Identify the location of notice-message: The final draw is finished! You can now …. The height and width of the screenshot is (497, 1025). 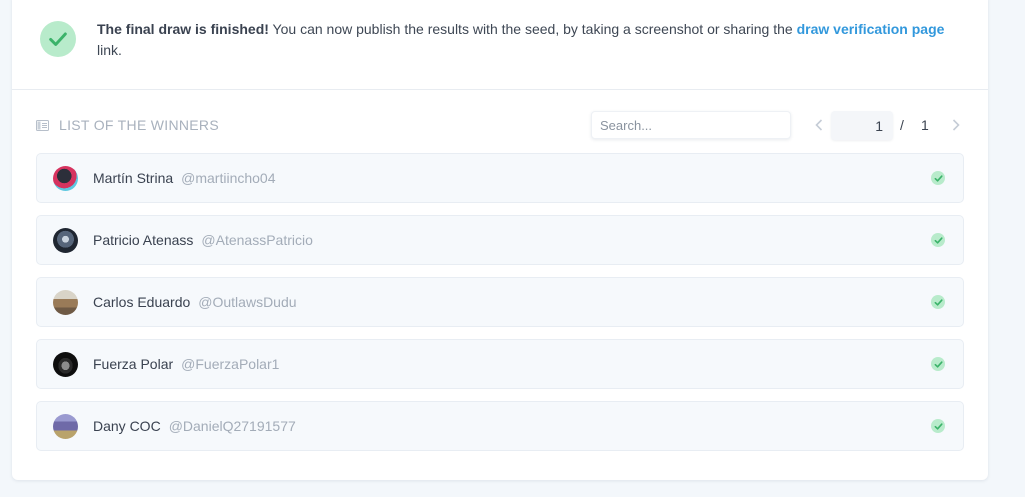
(527, 40).